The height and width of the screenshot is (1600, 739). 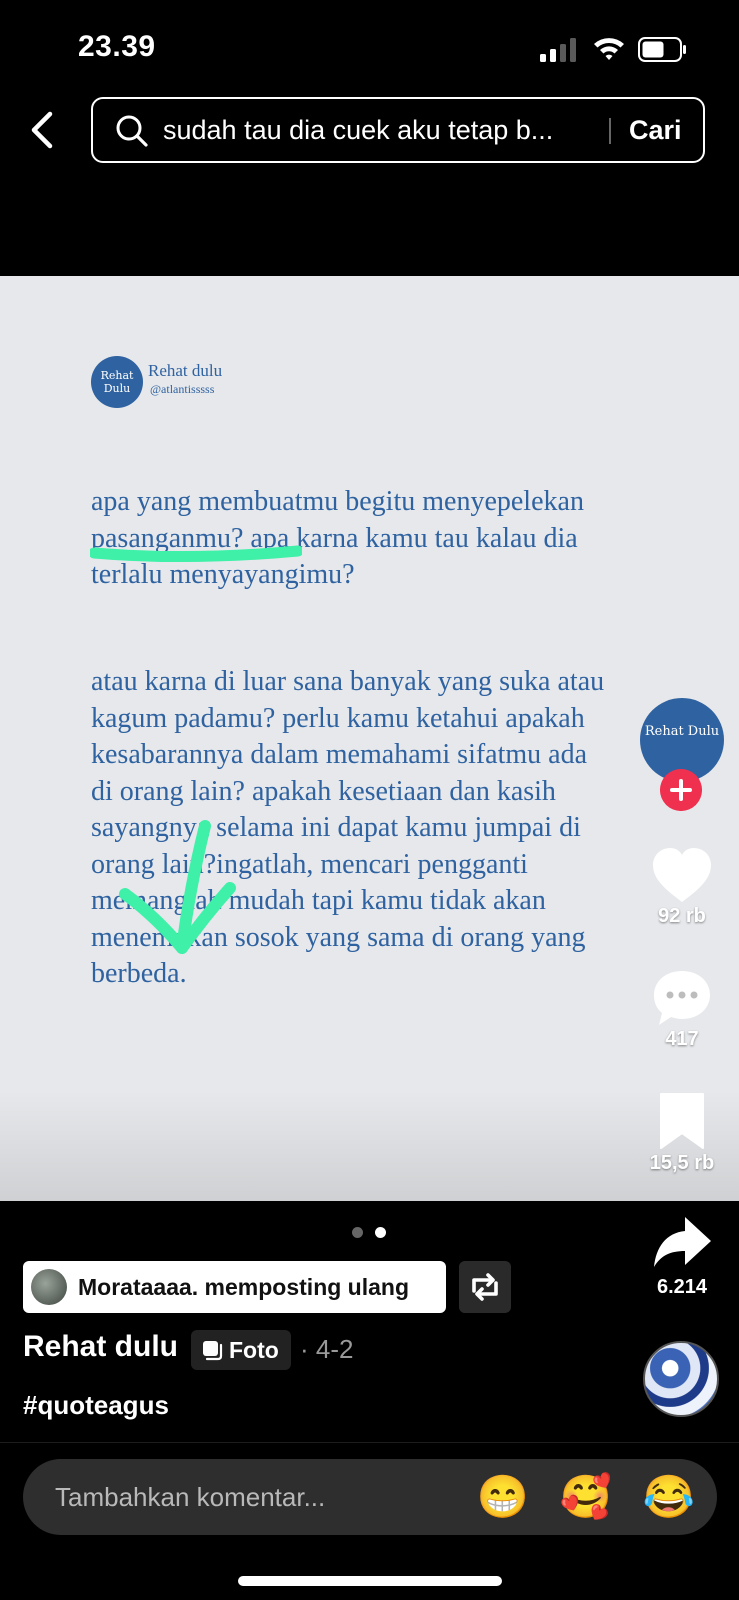 What do you see at coordinates (327, 1349) in the screenshot?
I see `post-date: · 4-2` at bounding box center [327, 1349].